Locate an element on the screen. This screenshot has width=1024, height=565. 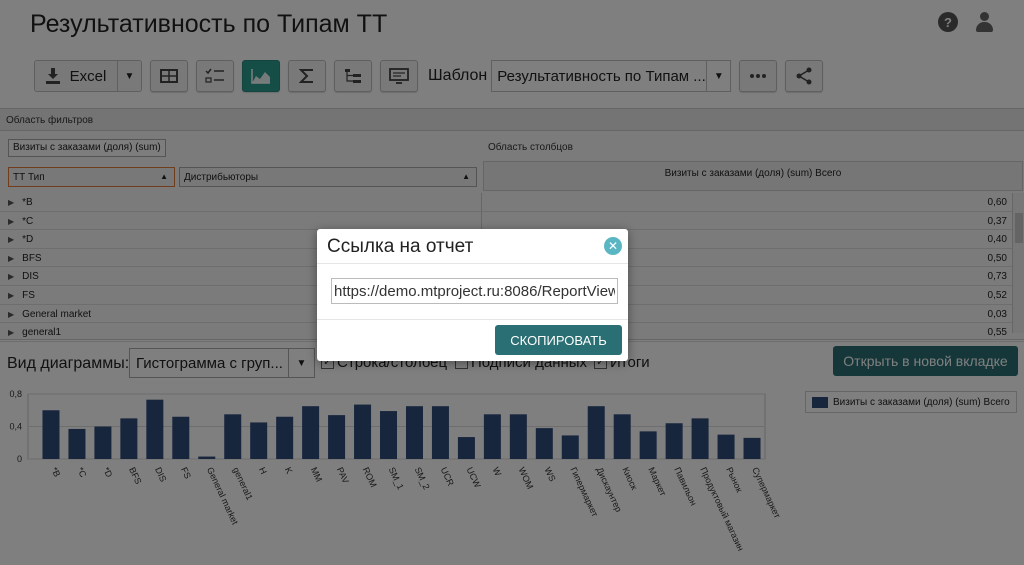
modal-title: Ссылка на отчет is located at coordinates (400, 246).